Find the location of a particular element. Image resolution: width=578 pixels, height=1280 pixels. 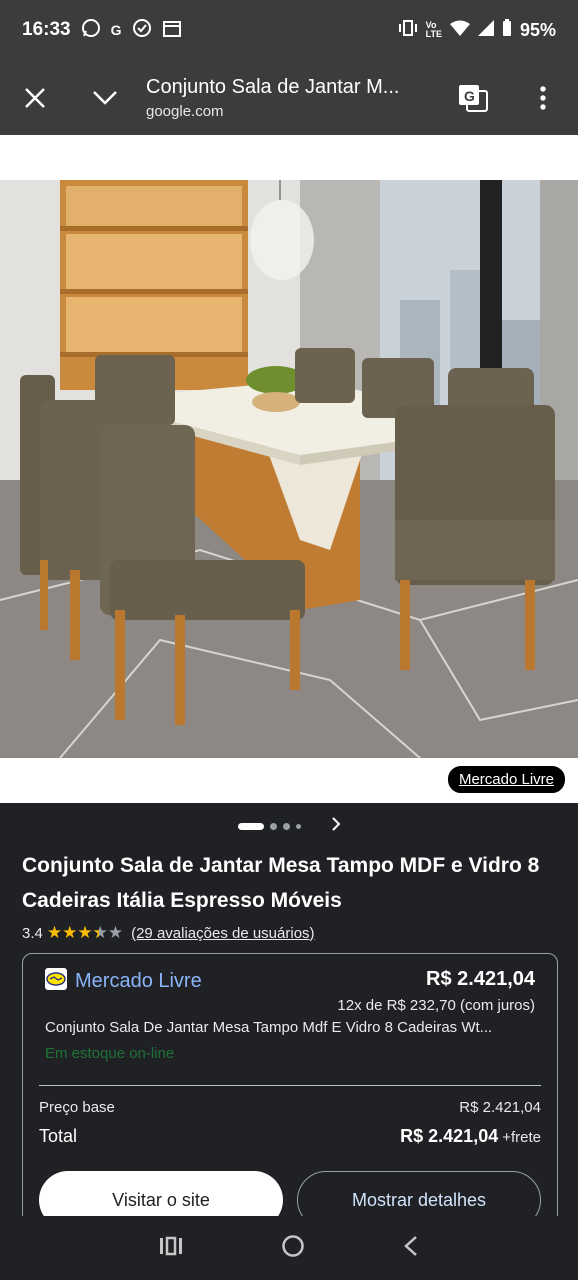

rating-row: 3.4 ★★★★★★ (29 avaliações de usuários) is located at coordinates (168, 933).